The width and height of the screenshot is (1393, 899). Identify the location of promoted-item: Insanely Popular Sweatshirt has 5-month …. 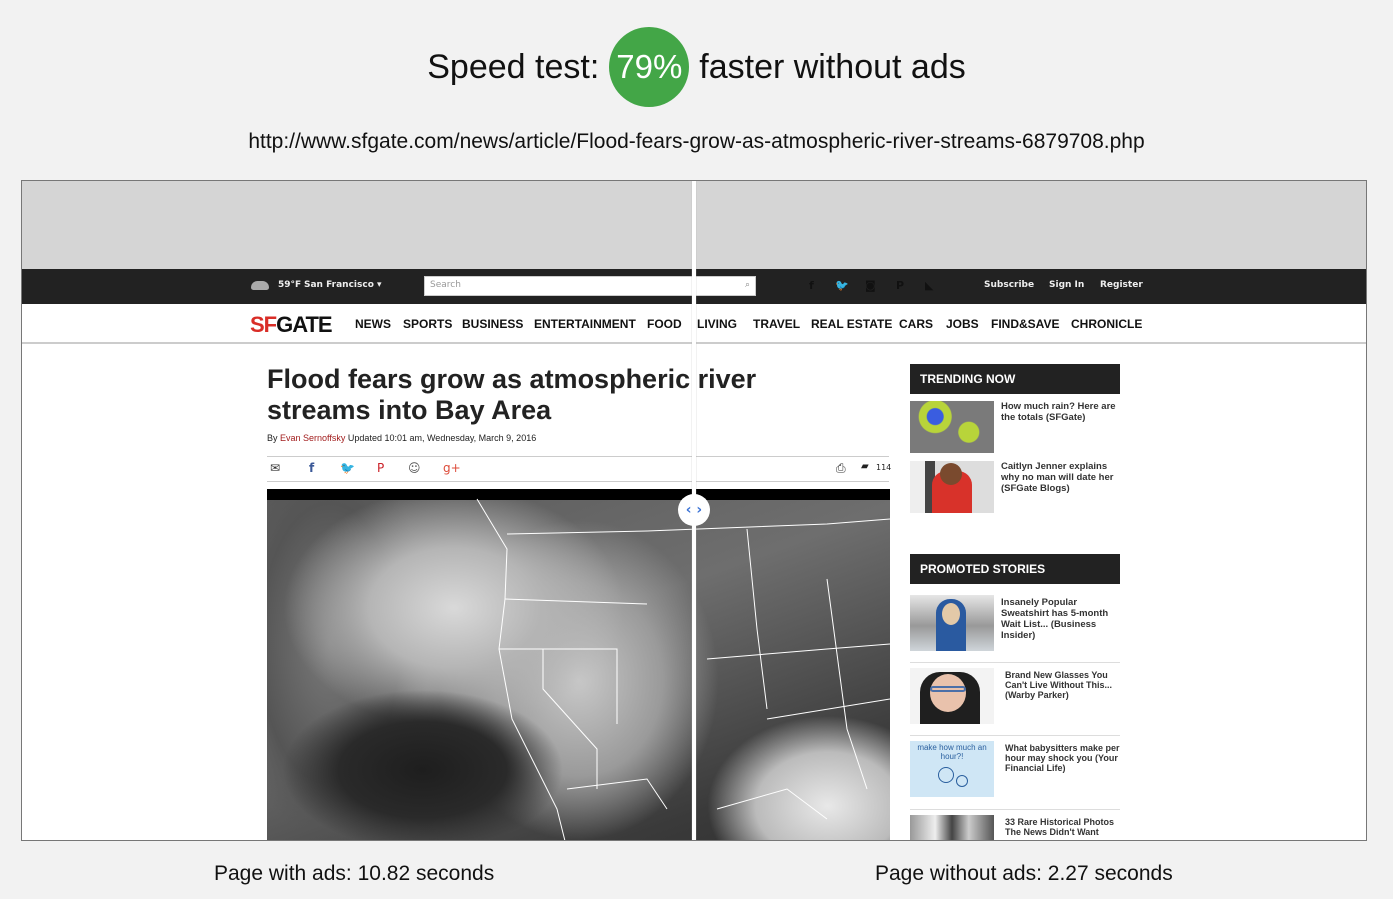
(1015, 622).